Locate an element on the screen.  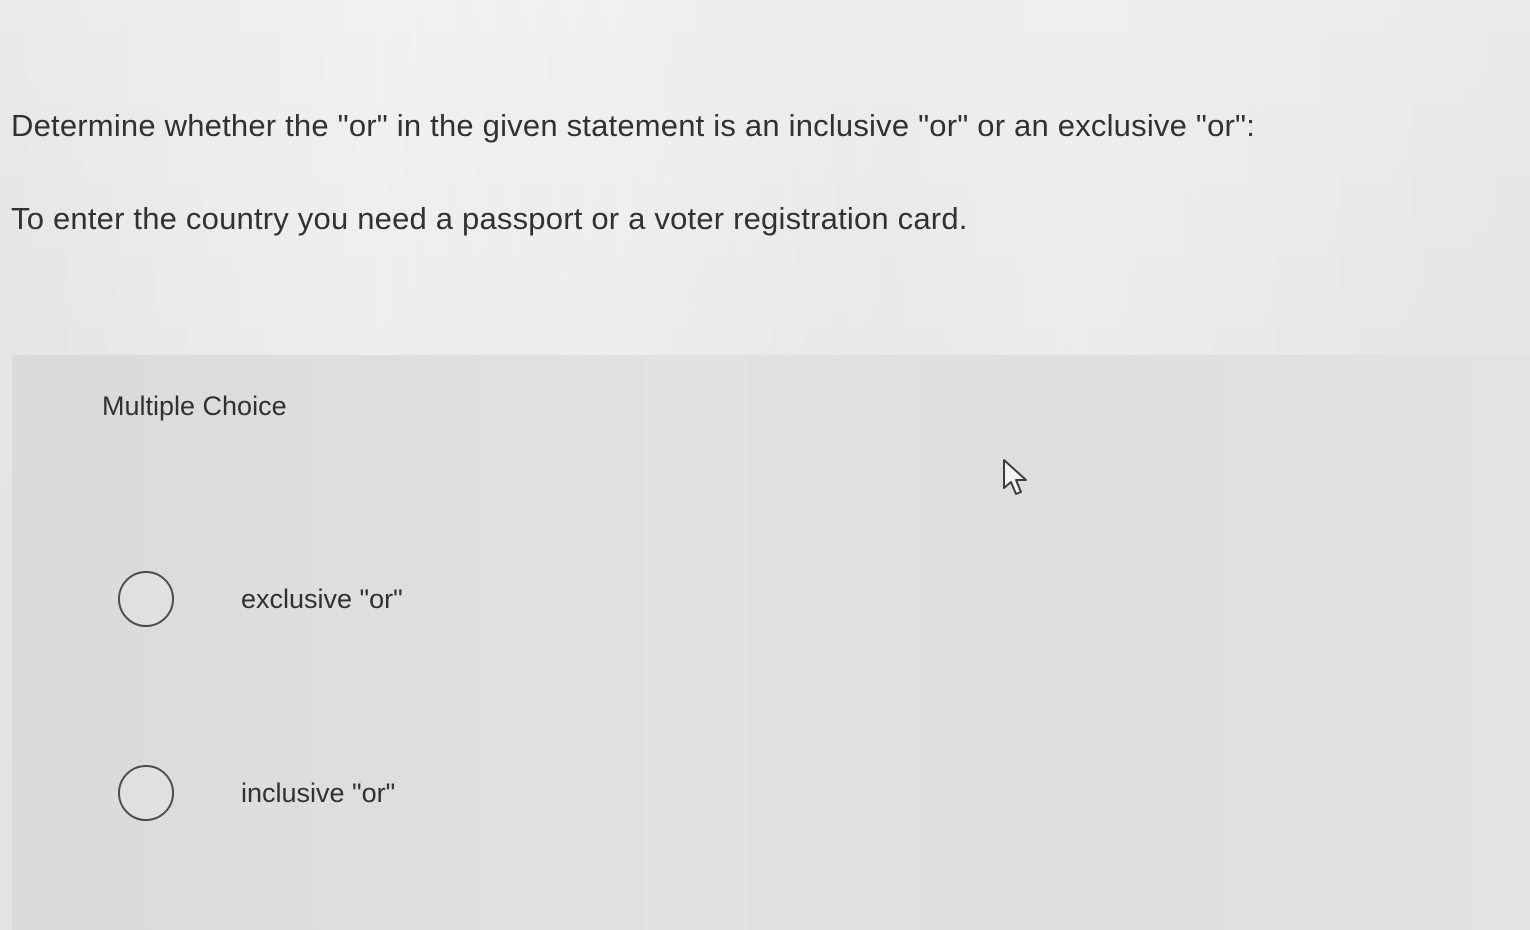
choice-option-exclusive: exclusive "or" is located at coordinates (468, 599).